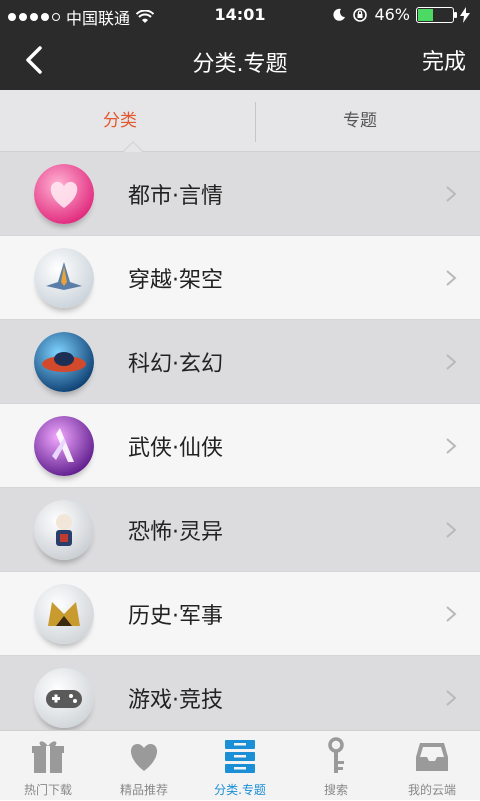  I want to click on moon-icon, so click(339, 14).